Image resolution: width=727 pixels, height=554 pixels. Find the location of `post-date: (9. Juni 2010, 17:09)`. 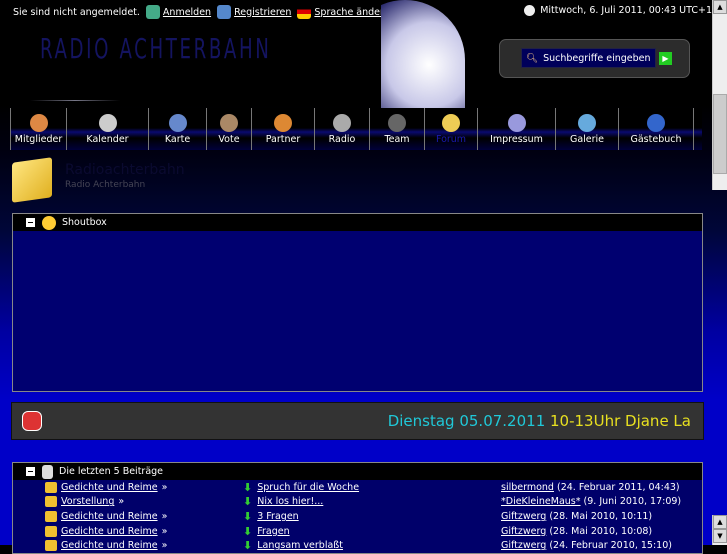

post-date: (9. Juni 2010, 17:09) is located at coordinates (632, 502).